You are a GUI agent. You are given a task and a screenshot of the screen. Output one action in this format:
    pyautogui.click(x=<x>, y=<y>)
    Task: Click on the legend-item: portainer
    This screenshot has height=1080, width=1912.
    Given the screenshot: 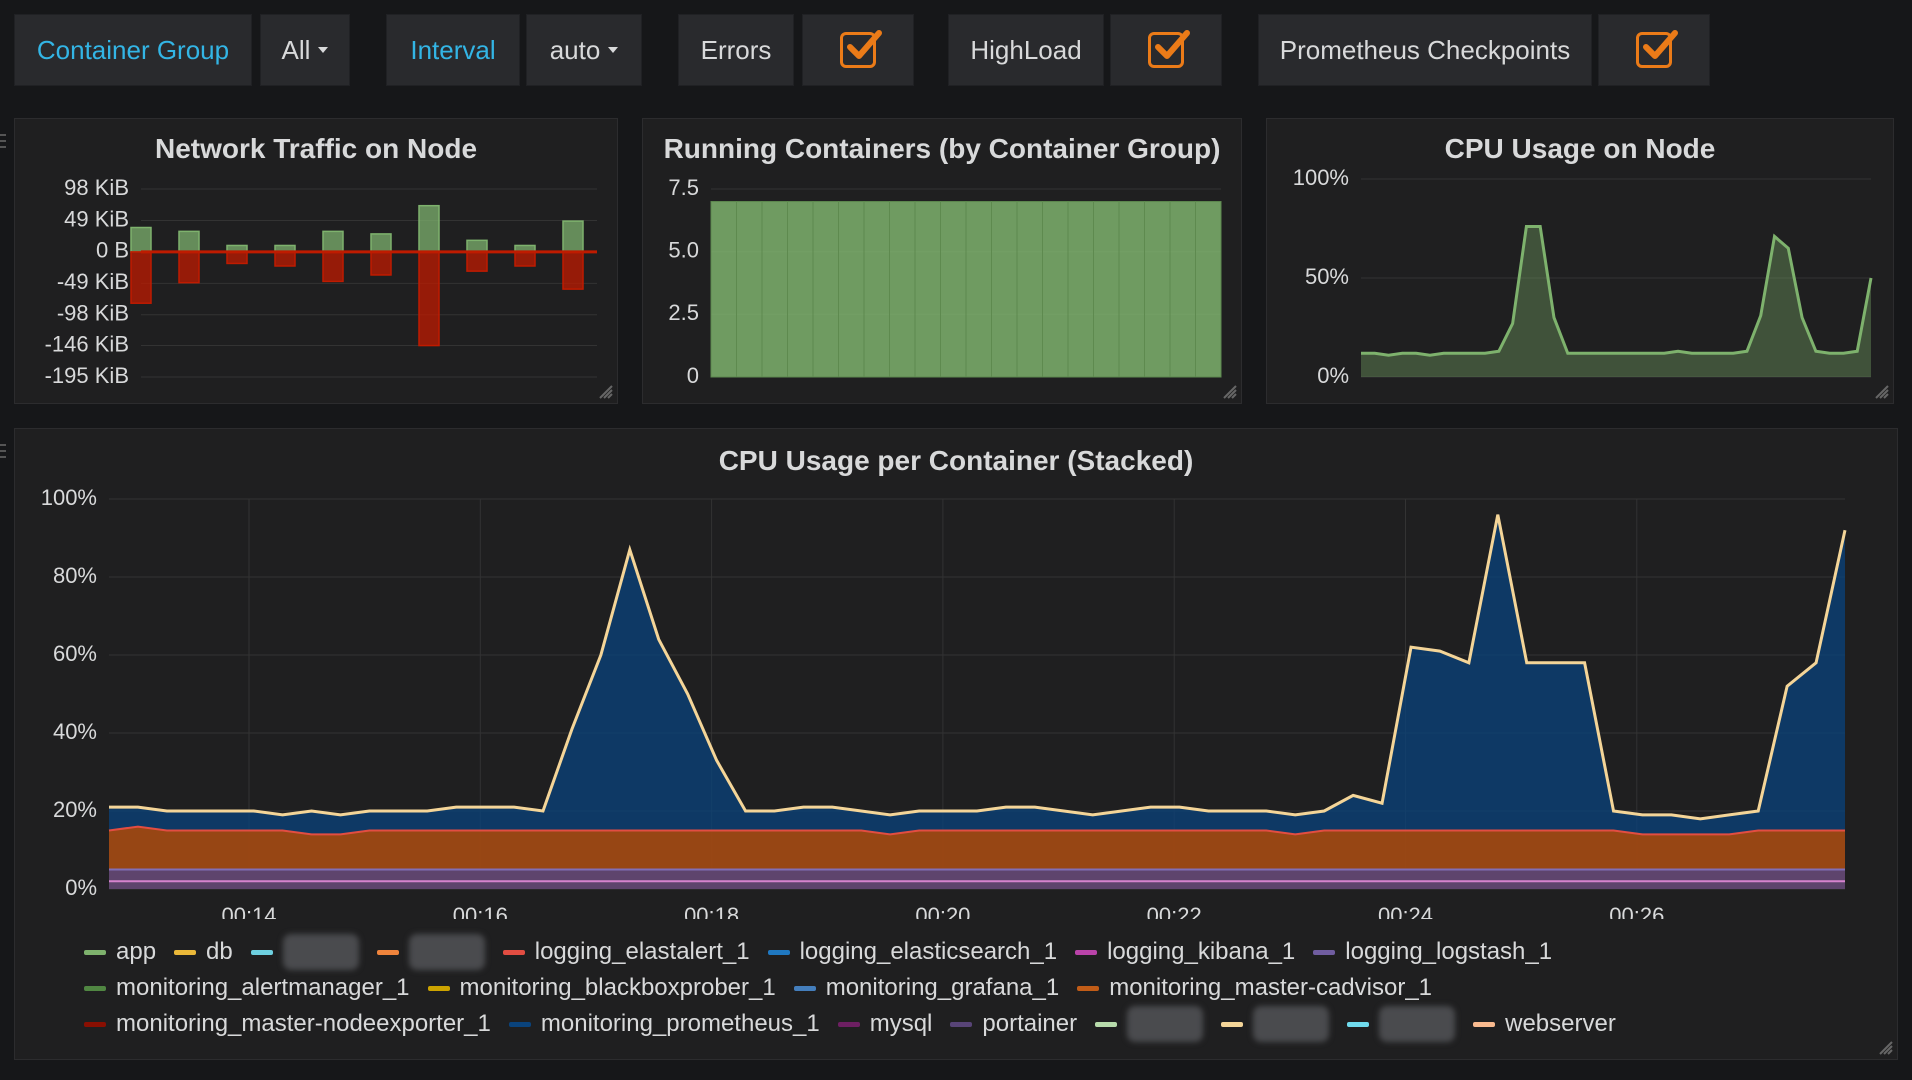 What is the action you would take?
    pyautogui.click(x=1013, y=1024)
    